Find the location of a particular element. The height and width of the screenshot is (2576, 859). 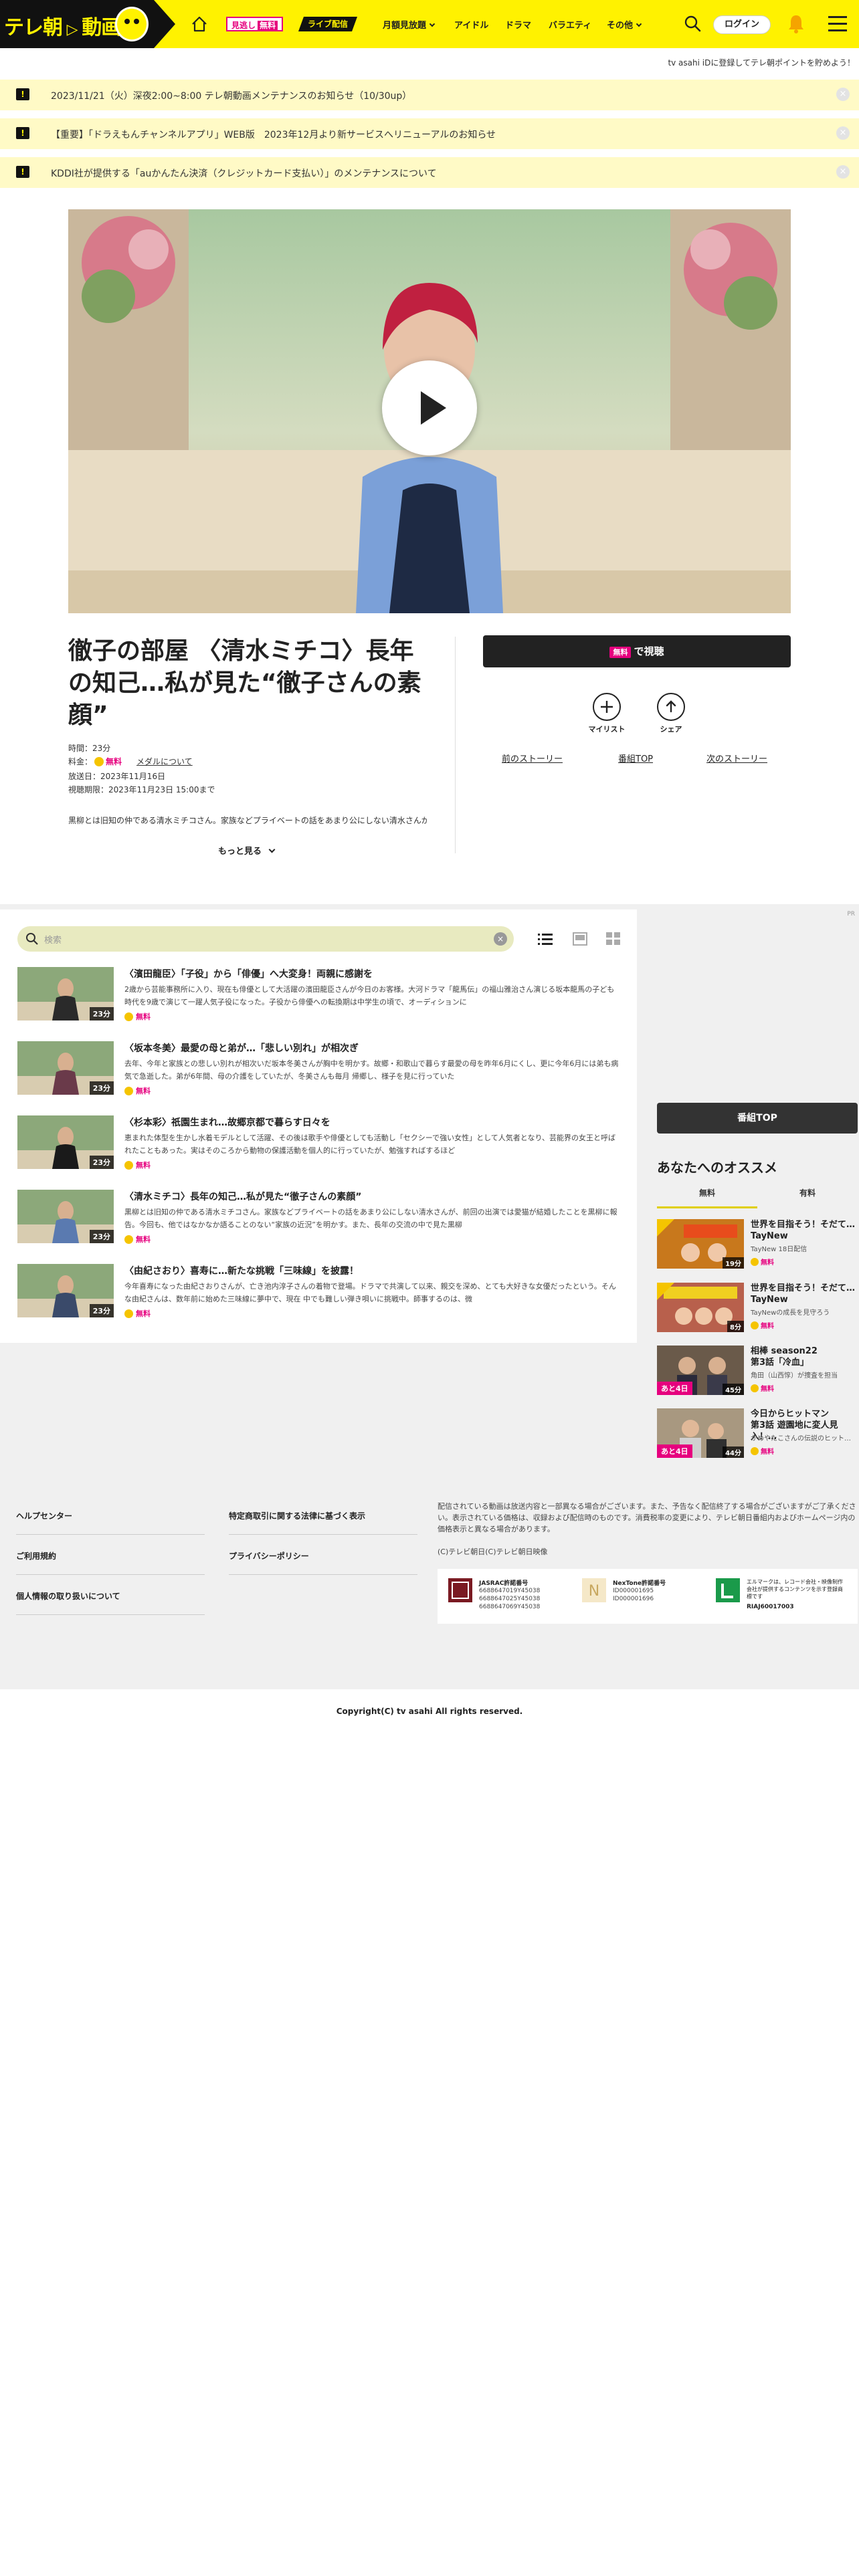

commercial-law-link: 特定商取引に関する法律に基づく表示 is located at coordinates (297, 1515).